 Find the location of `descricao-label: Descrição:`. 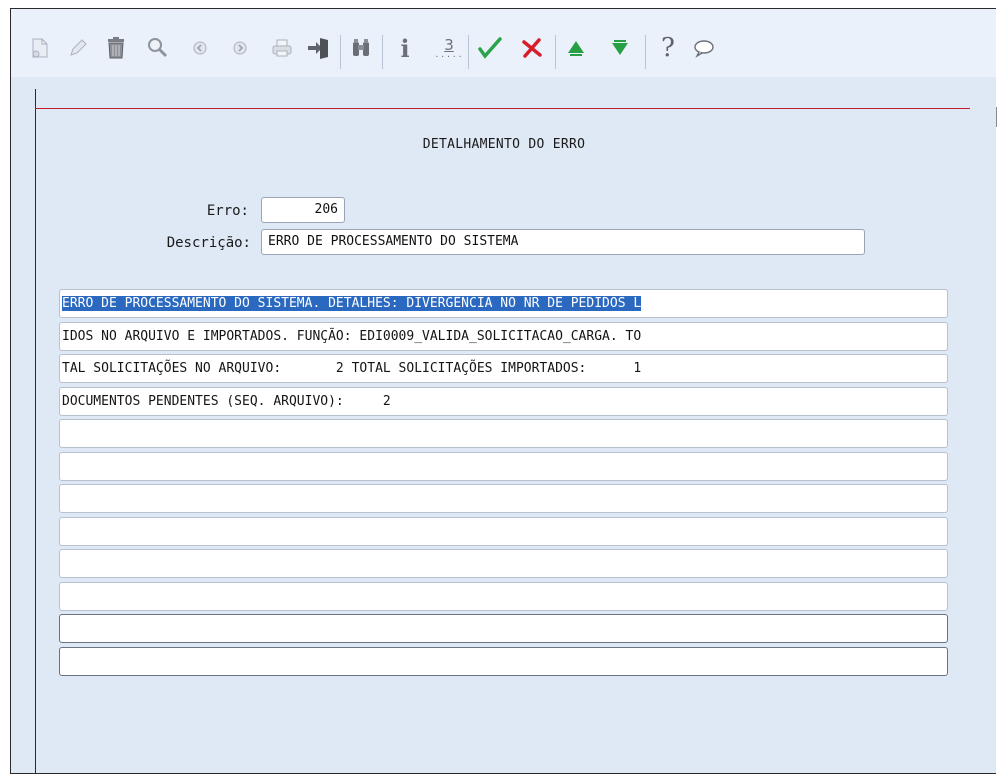

descricao-label: Descrição: is located at coordinates (208, 243).